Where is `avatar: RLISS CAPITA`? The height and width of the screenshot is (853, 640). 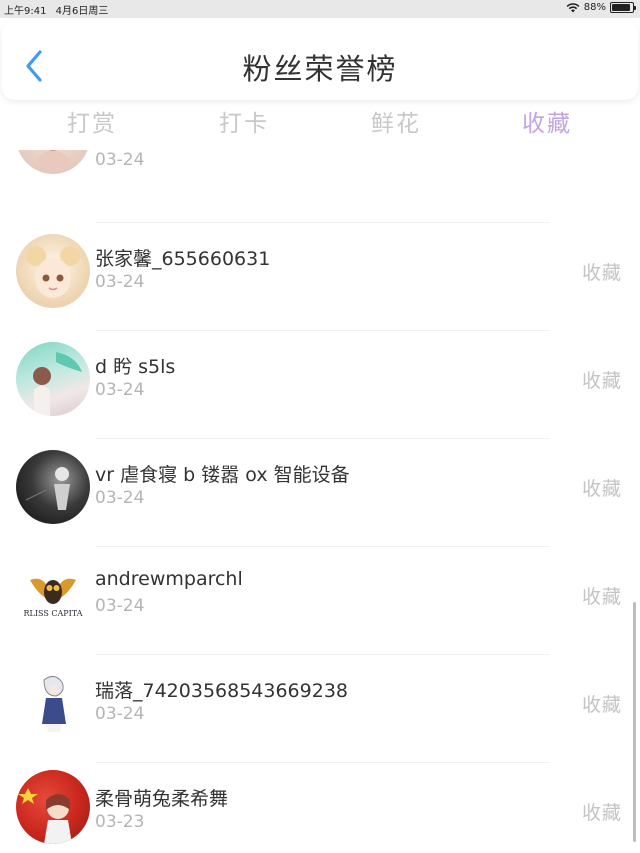 avatar: RLISS CAPITA is located at coordinates (53, 595).